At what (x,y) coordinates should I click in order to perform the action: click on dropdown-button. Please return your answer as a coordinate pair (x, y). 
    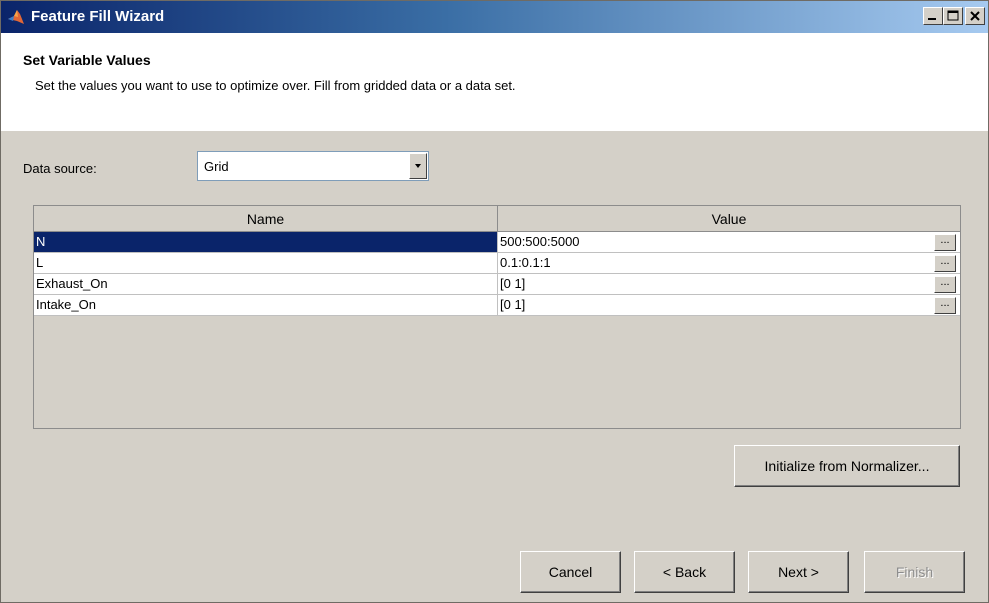
    Looking at the image, I should click on (418, 166).